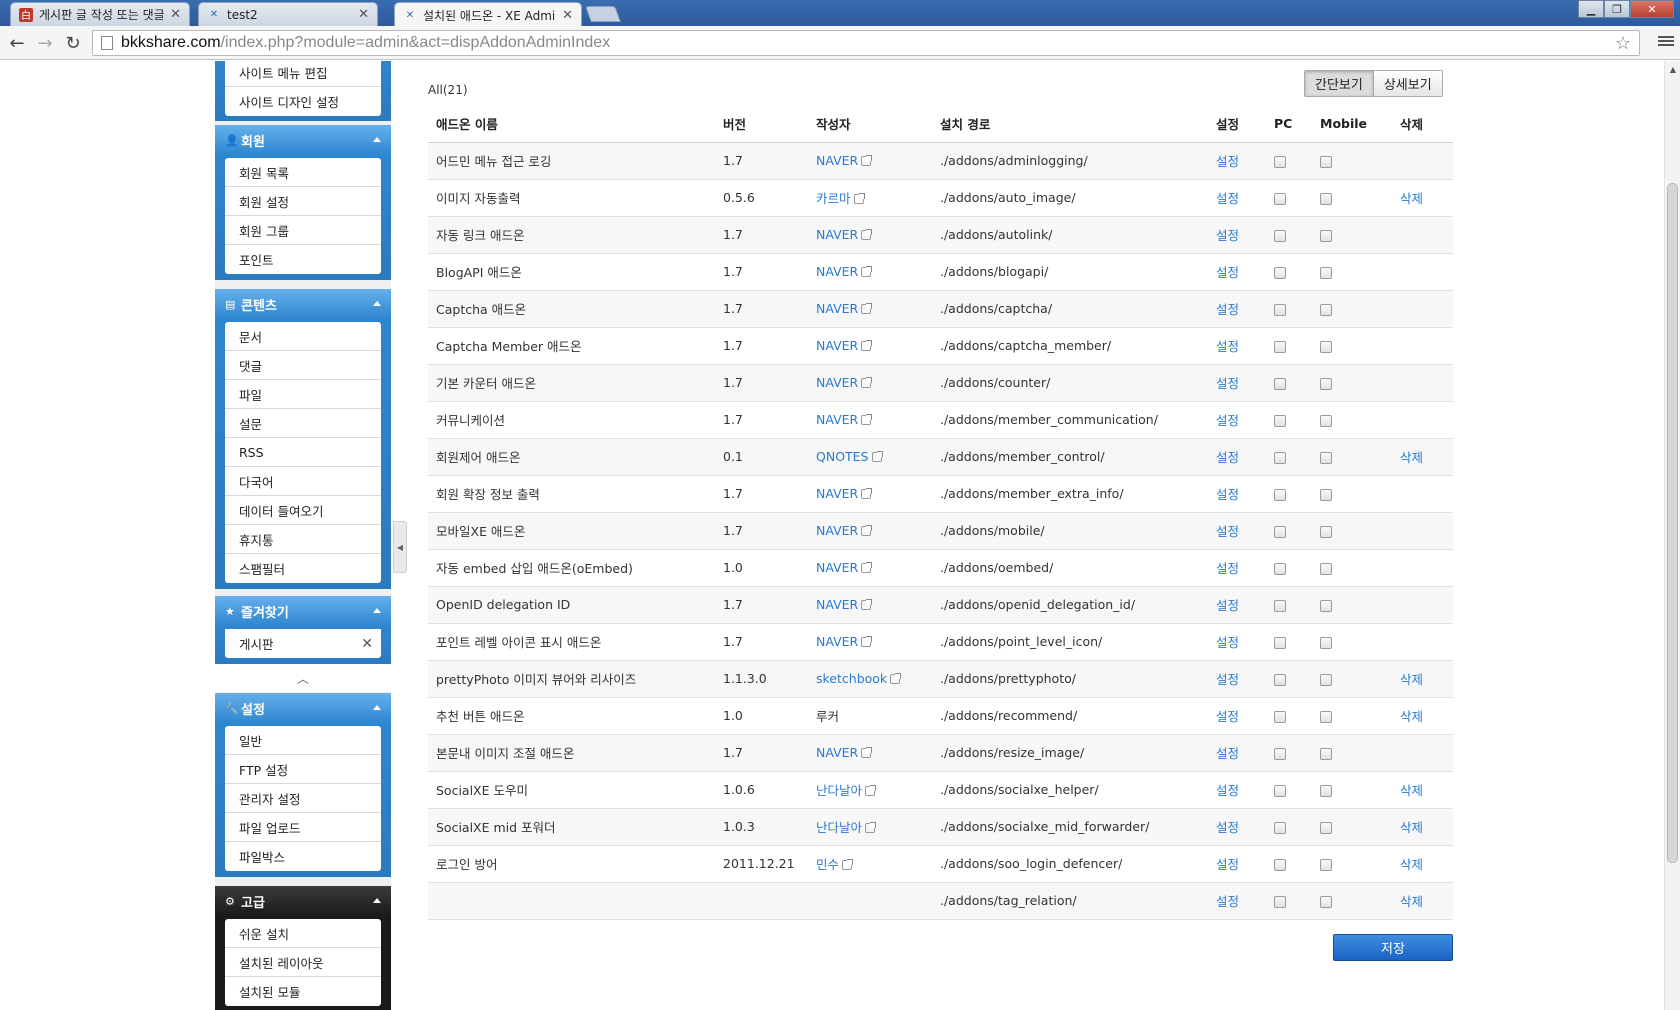  What do you see at coordinates (303, 769) in the screenshot?
I see `sidebar-item-ftp: FTP 설정` at bounding box center [303, 769].